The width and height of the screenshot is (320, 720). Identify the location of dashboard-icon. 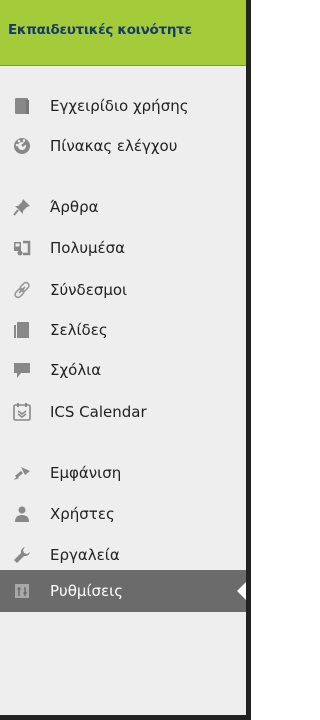
(22, 146).